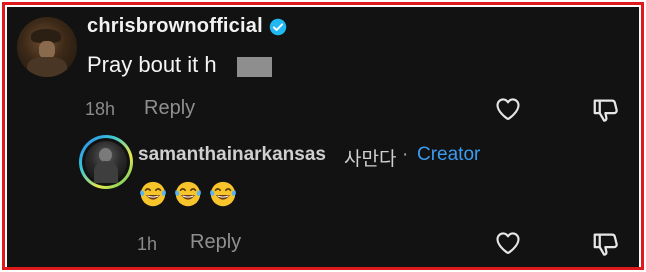 This screenshot has height=272, width=646. I want to click on creator-badge: Creator, so click(449, 154).